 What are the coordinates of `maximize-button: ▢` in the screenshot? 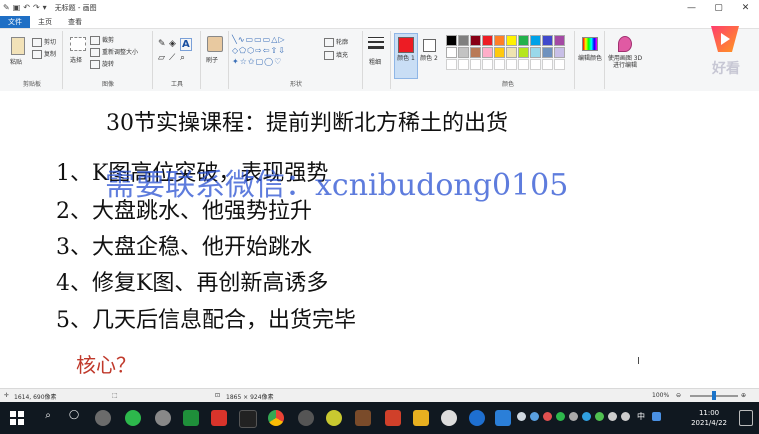 It's located at (718, 8).